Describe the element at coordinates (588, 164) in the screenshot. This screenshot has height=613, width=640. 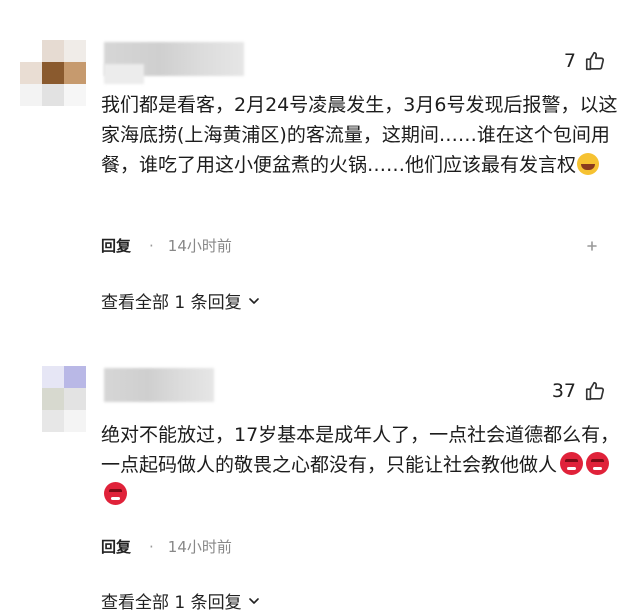
I see `laughing-crying-emoji-icon` at that location.